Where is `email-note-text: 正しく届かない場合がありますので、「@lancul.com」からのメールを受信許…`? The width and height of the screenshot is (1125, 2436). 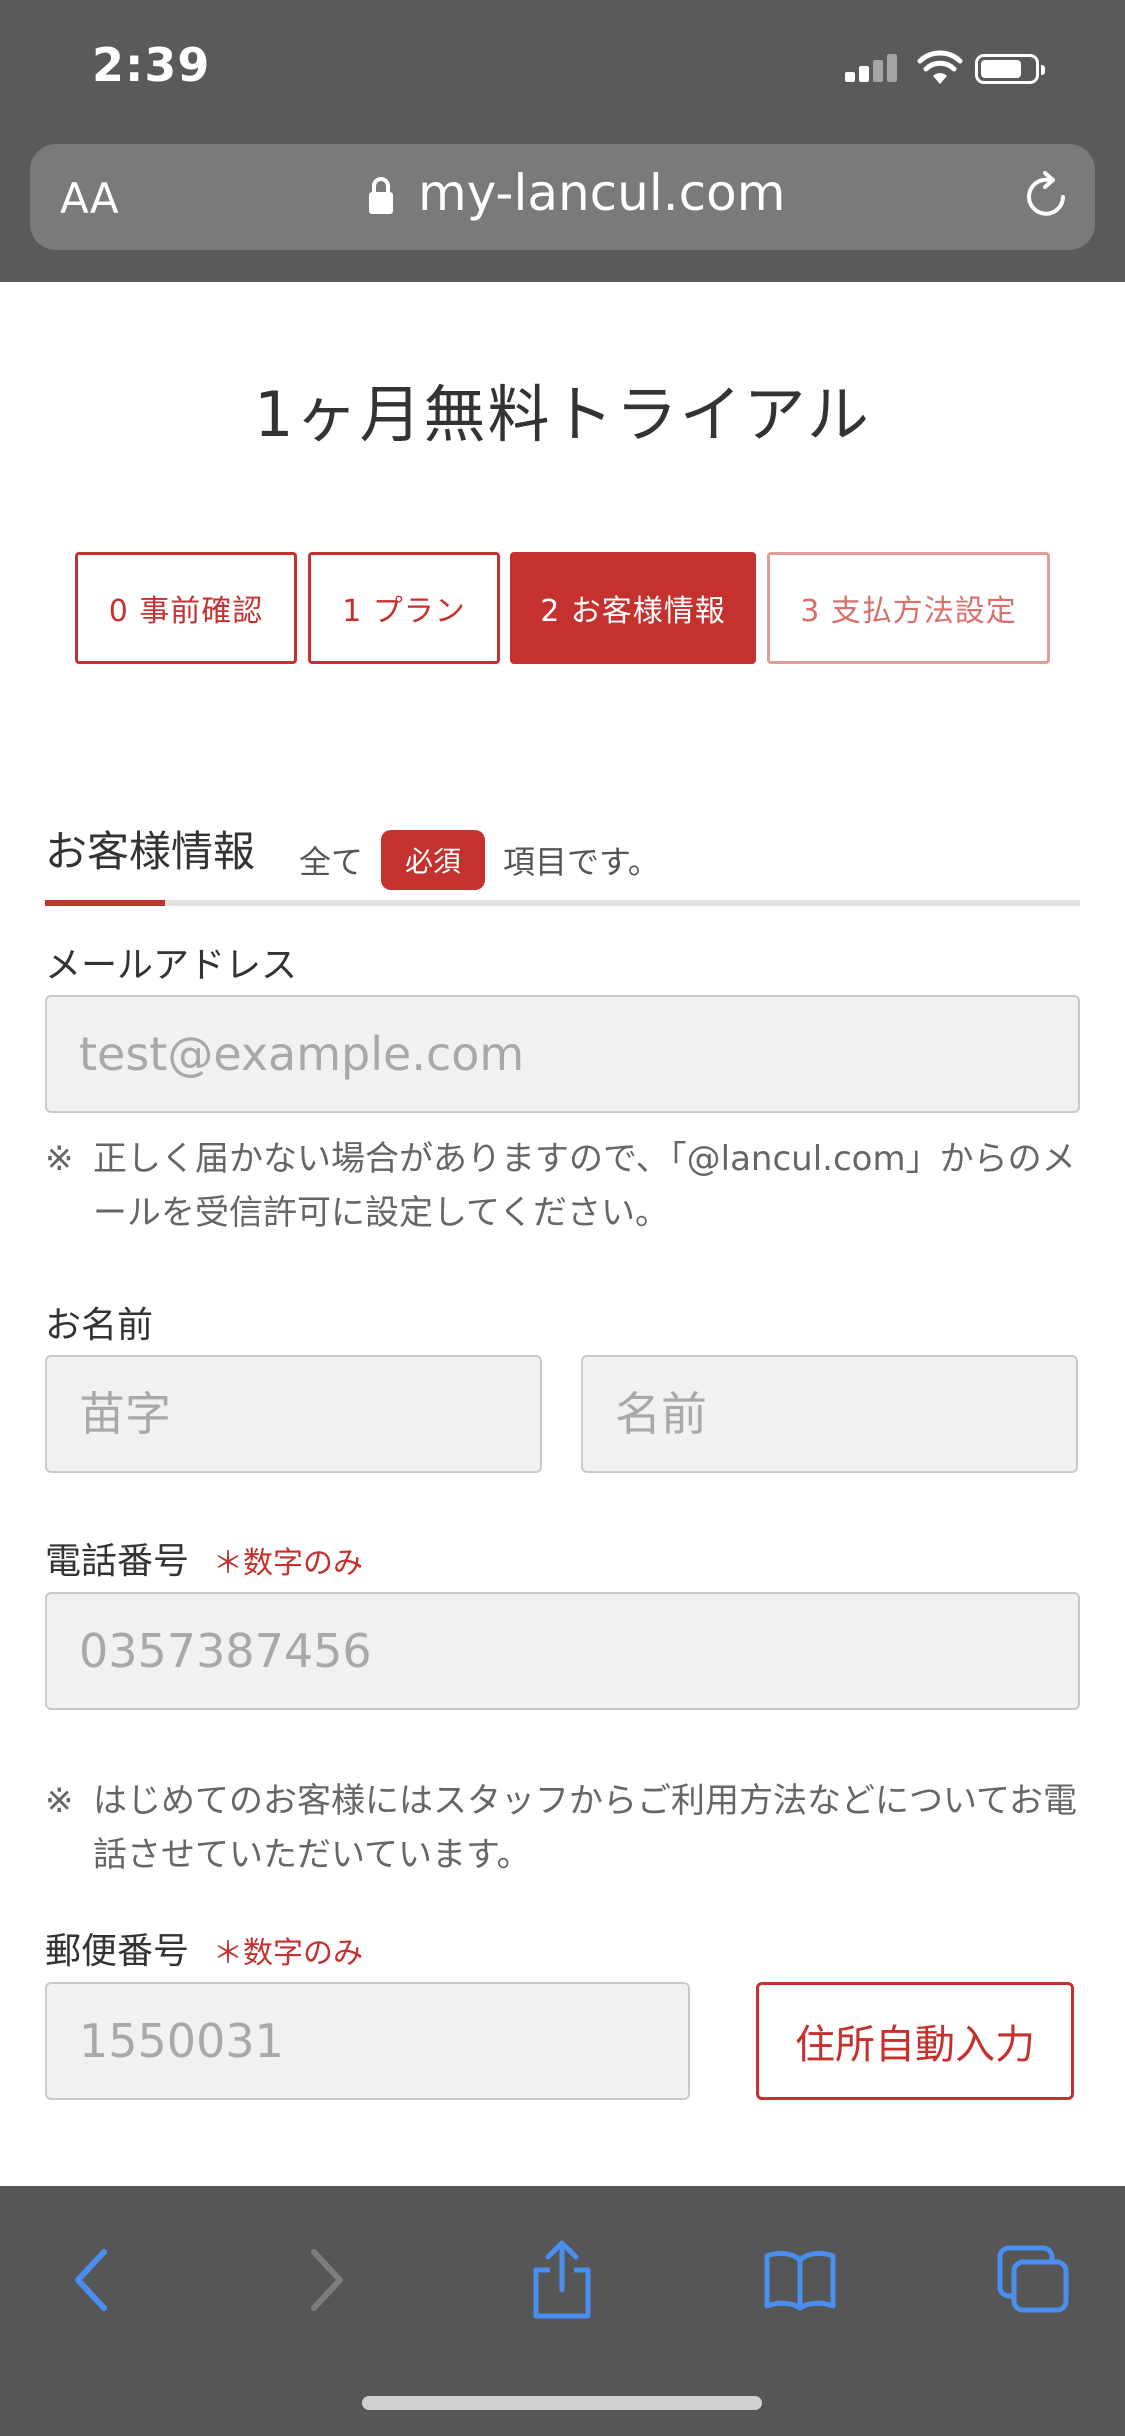
email-note-text: 正しく届かない場合がありますので、「@lancul.com」からのメールを受信許… is located at coordinates (584, 1186).